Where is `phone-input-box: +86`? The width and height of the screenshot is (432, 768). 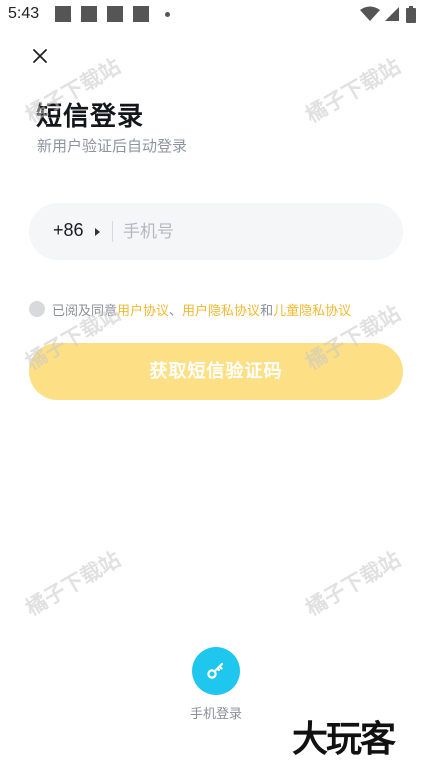
phone-input-box: +86 is located at coordinates (216, 231).